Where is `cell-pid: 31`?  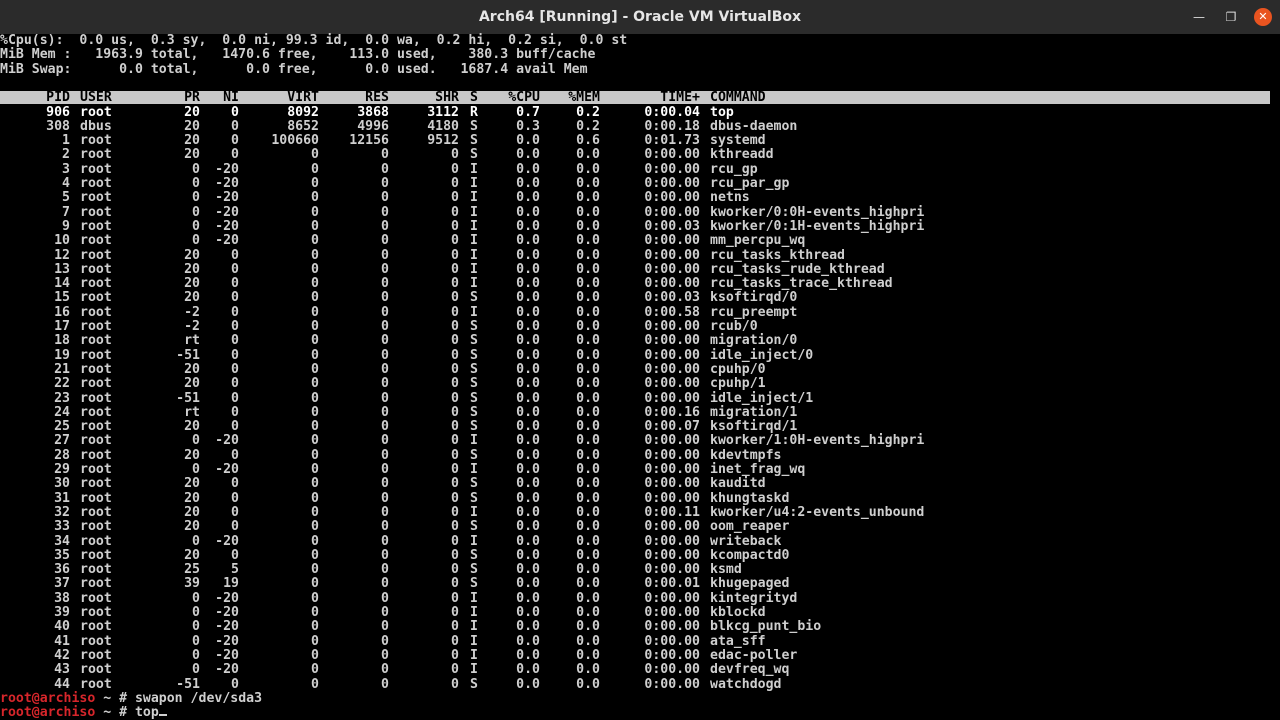 cell-pid: 31 is located at coordinates (62, 498).